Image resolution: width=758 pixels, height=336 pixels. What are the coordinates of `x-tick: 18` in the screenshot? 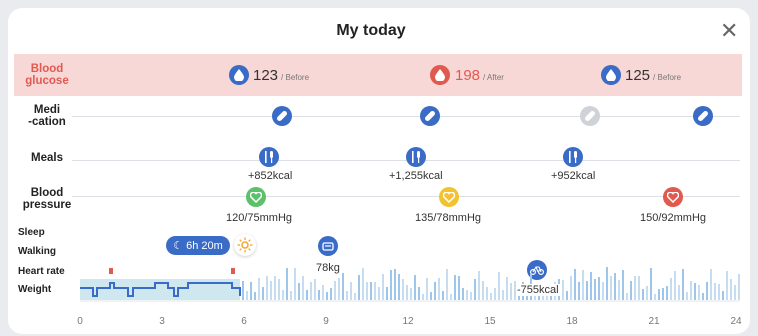 It's located at (572, 321).